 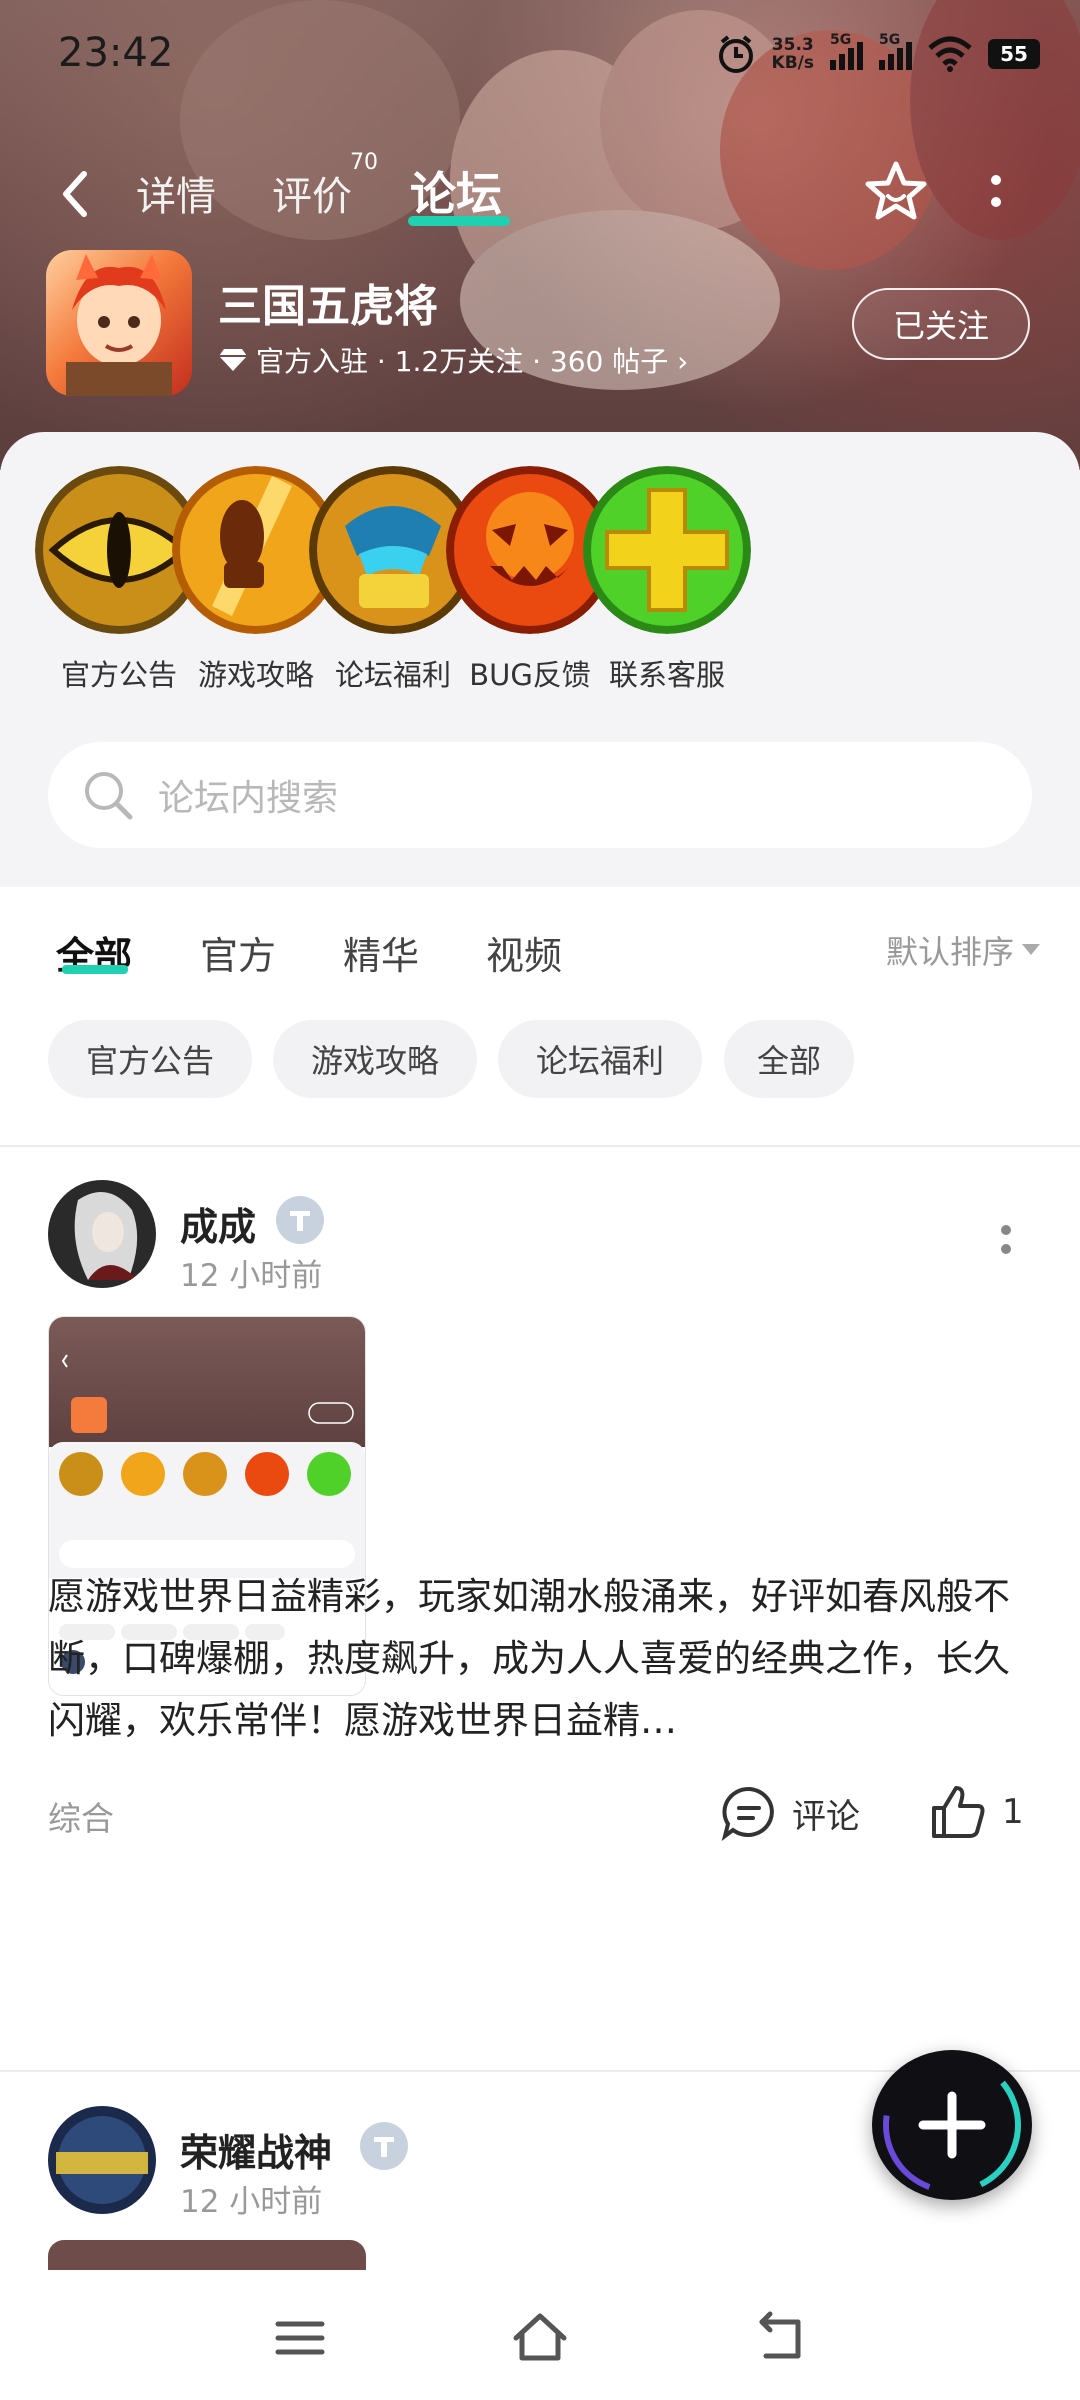 What do you see at coordinates (546, 325) in the screenshot?
I see `game-info: 三国五虎将 官方入驻 · 1.2万关注 · 360 帖子 › 已关注` at bounding box center [546, 325].